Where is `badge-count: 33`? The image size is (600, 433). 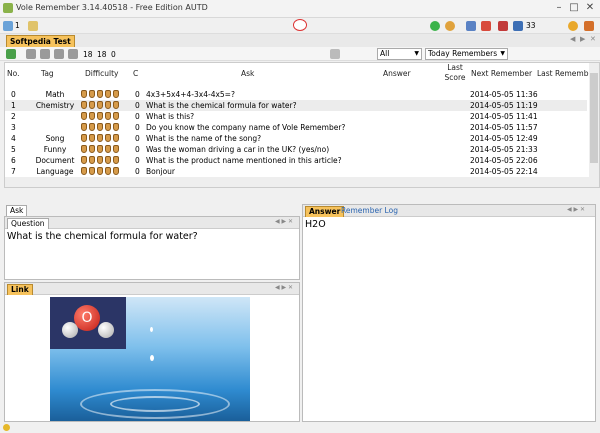
badge-count: 33 is located at coordinates (531, 25).